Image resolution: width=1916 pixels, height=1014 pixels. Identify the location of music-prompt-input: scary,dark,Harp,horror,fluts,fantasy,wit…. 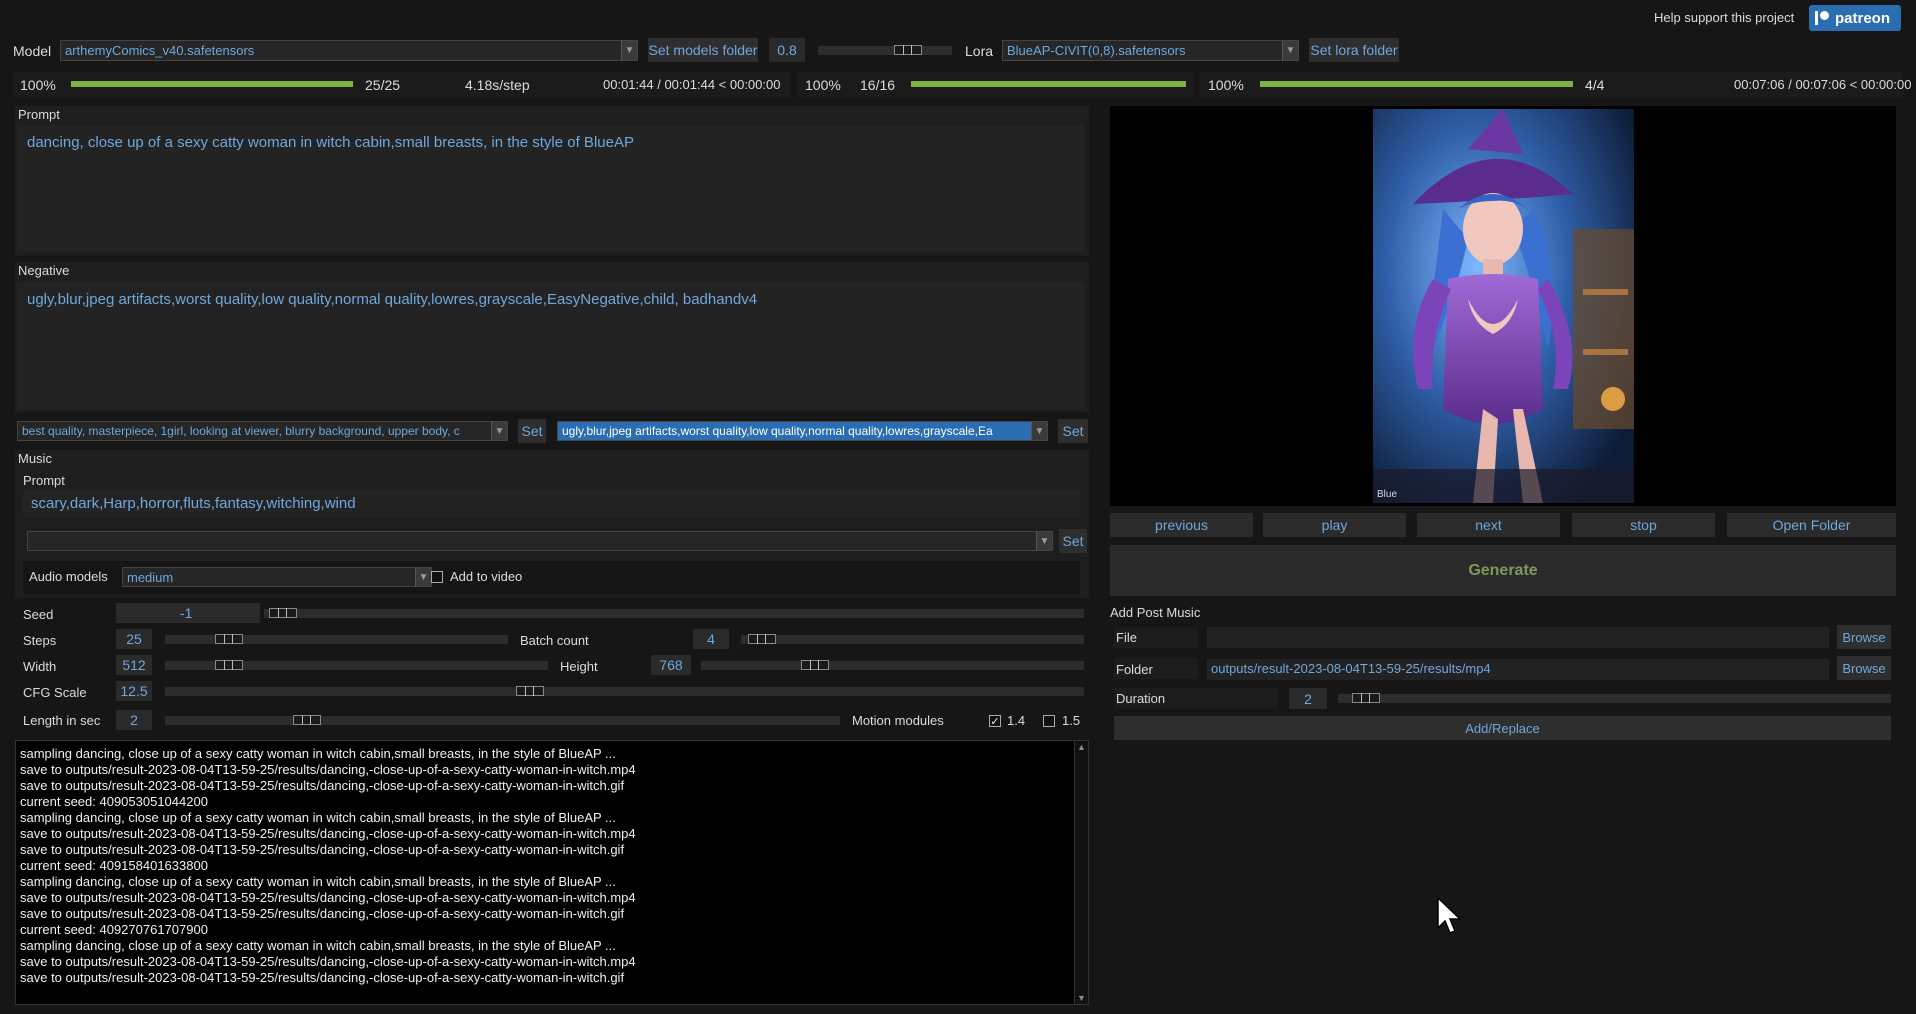
(551, 503).